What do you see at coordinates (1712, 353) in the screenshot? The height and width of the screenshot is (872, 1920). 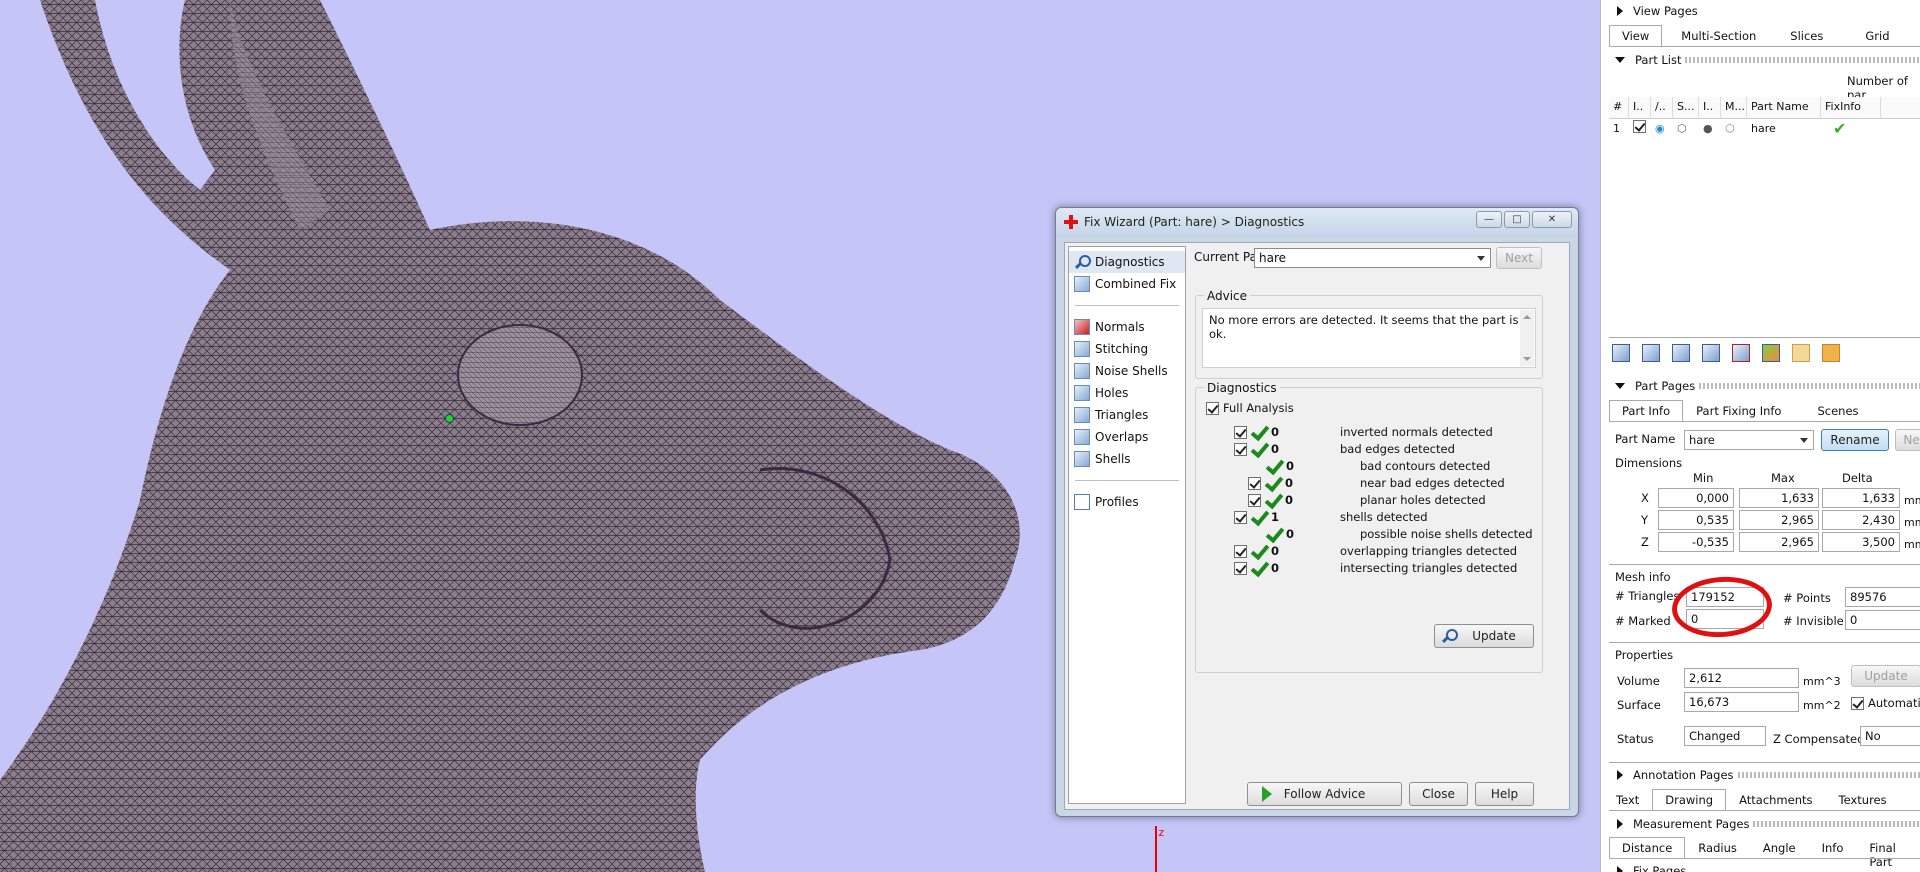 I see `merge-parts-icon` at bounding box center [1712, 353].